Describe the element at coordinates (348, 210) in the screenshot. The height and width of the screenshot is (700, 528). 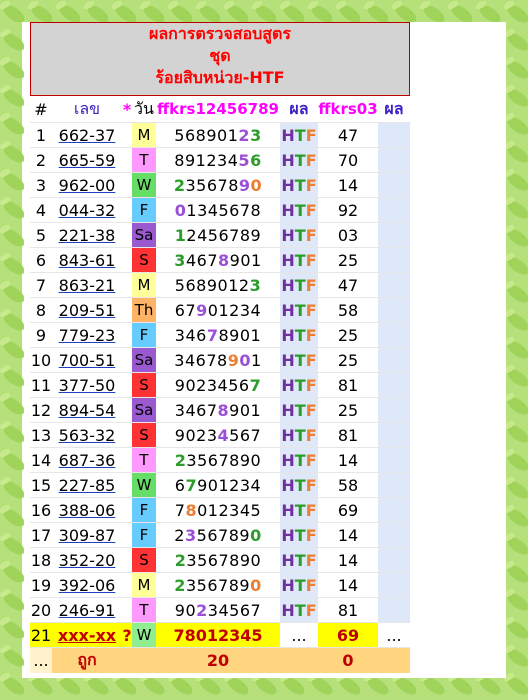
I see `row-formula2: 92` at that location.